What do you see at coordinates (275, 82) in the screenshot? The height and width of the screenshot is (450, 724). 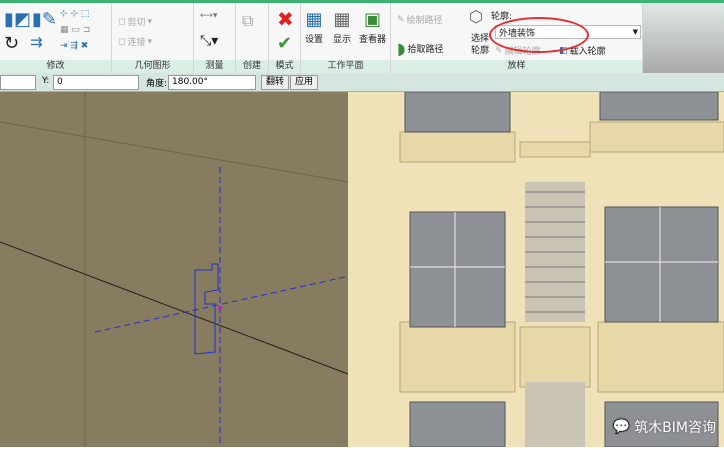 I see `flip-button: 翻转` at bounding box center [275, 82].